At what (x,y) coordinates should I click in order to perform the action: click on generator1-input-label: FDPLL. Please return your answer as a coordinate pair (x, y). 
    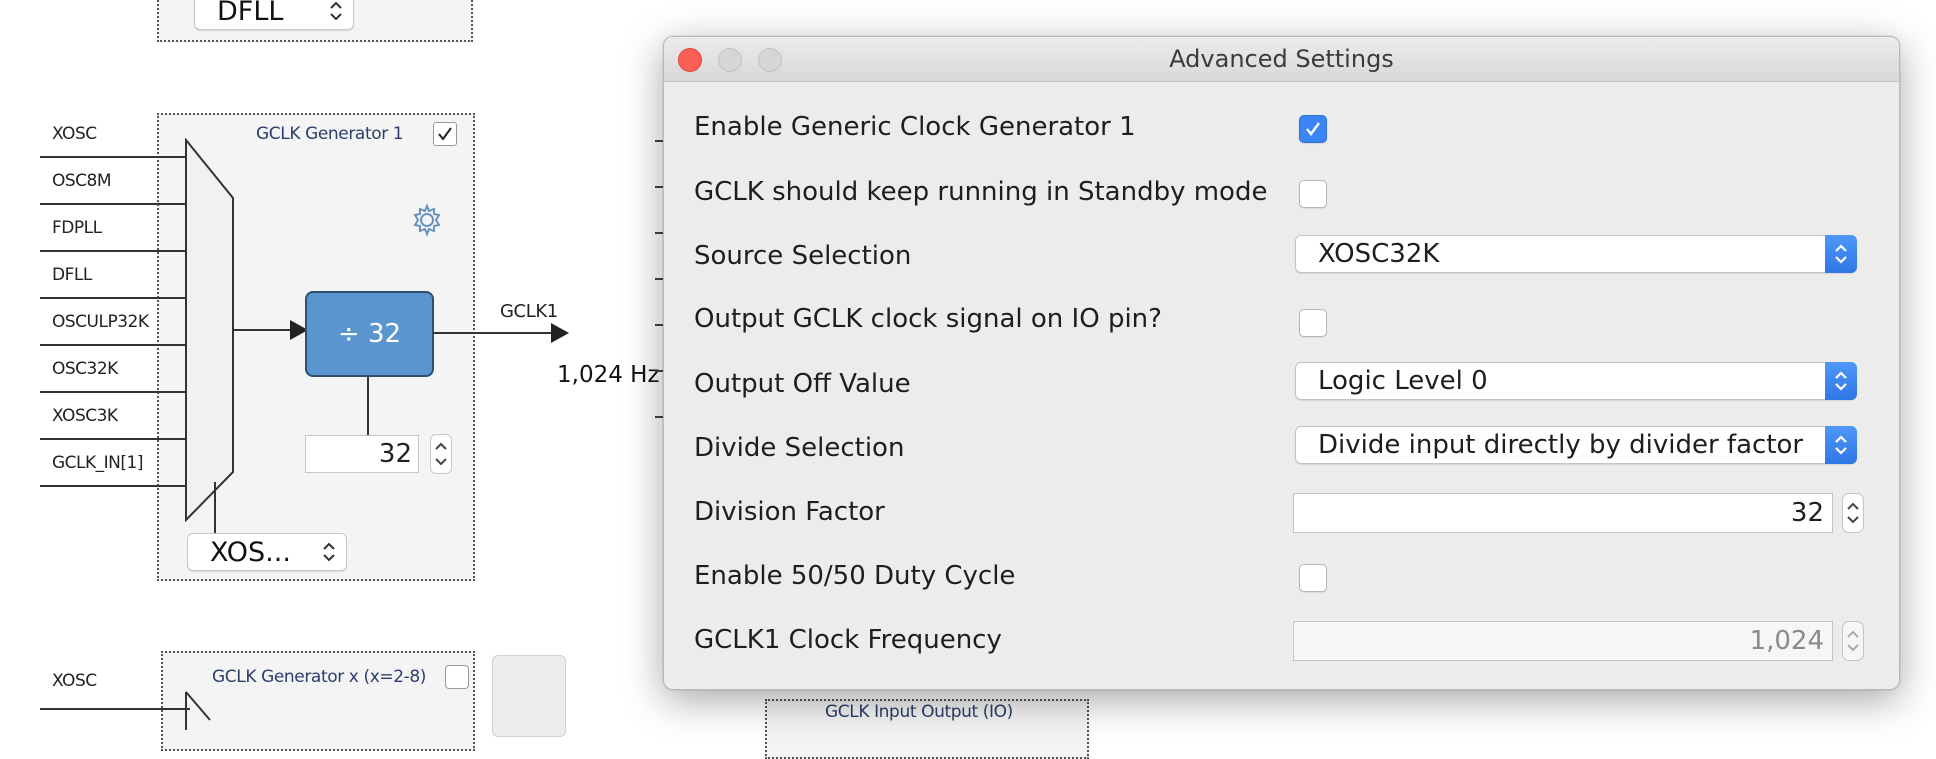
    Looking at the image, I should click on (77, 228).